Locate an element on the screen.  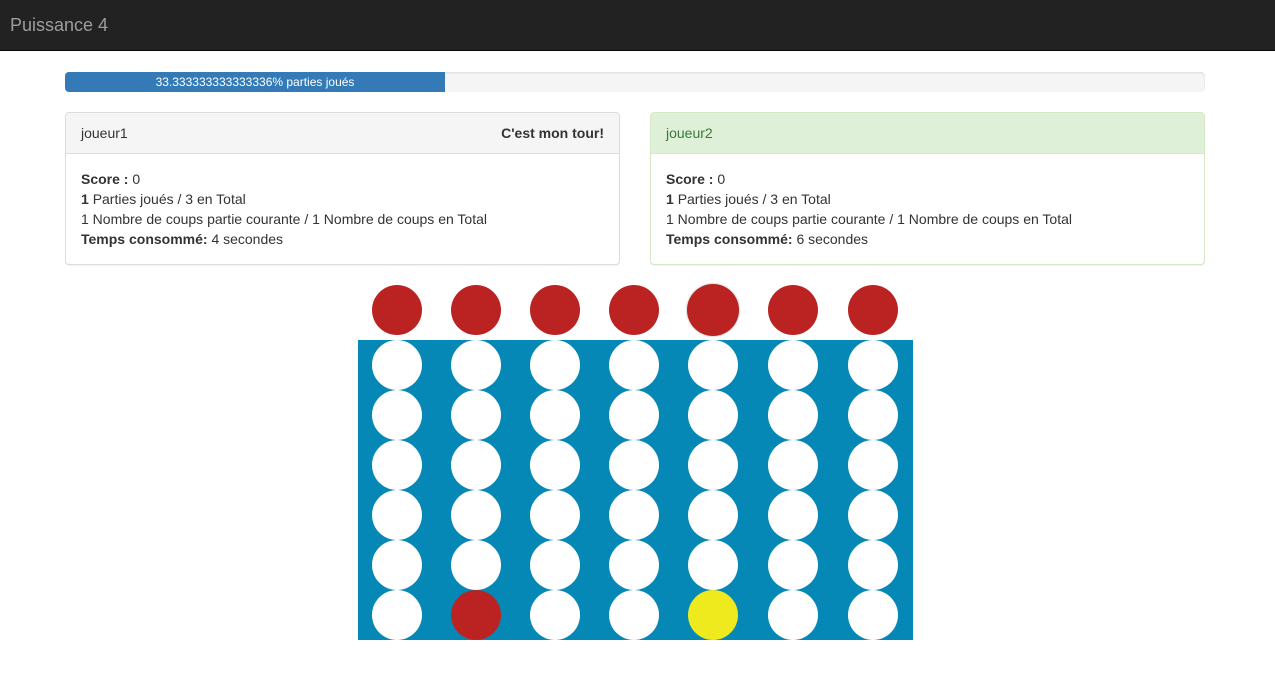
player1-games-text: Parties joués / 3 en Total is located at coordinates (169, 199).